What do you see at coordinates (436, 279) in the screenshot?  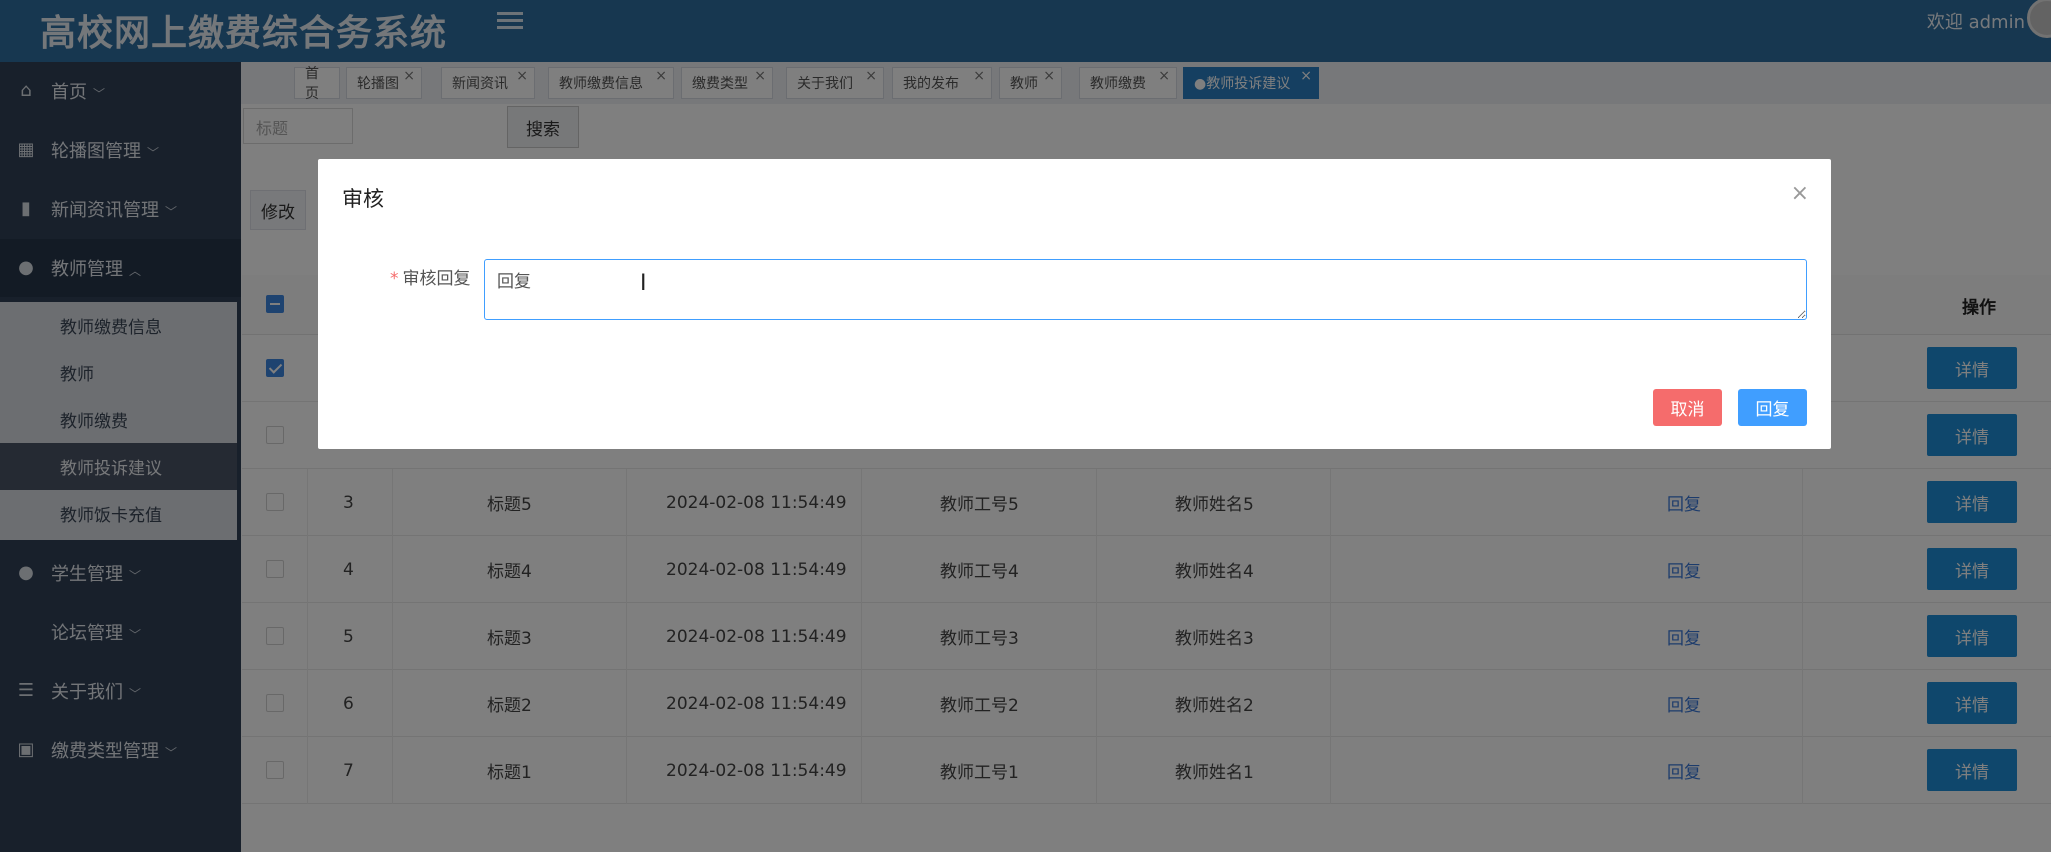 I see `reply-field-label-text: 审核回复` at bounding box center [436, 279].